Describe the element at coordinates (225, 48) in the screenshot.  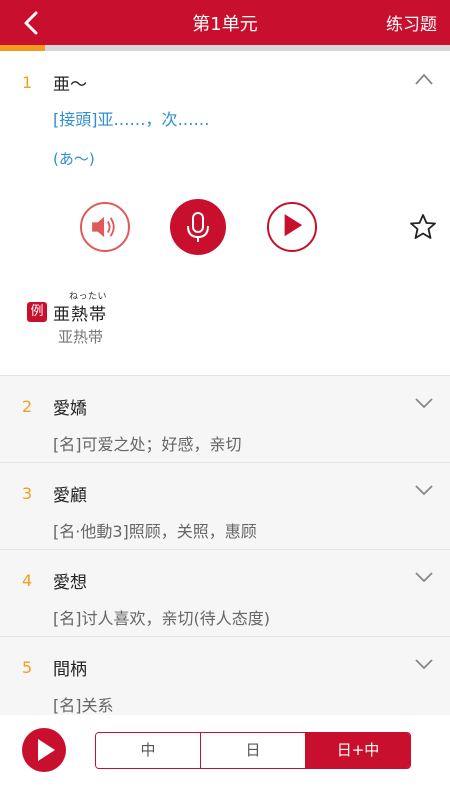
I see `progress-bar` at that location.